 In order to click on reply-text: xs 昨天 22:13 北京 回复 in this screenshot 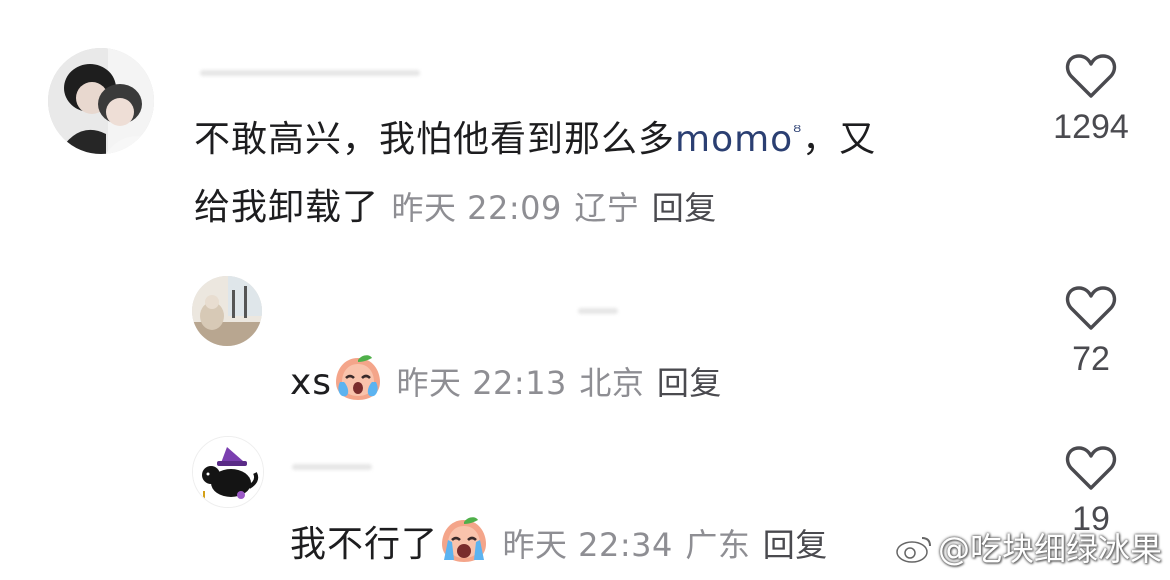, I will do `click(506, 378)`.